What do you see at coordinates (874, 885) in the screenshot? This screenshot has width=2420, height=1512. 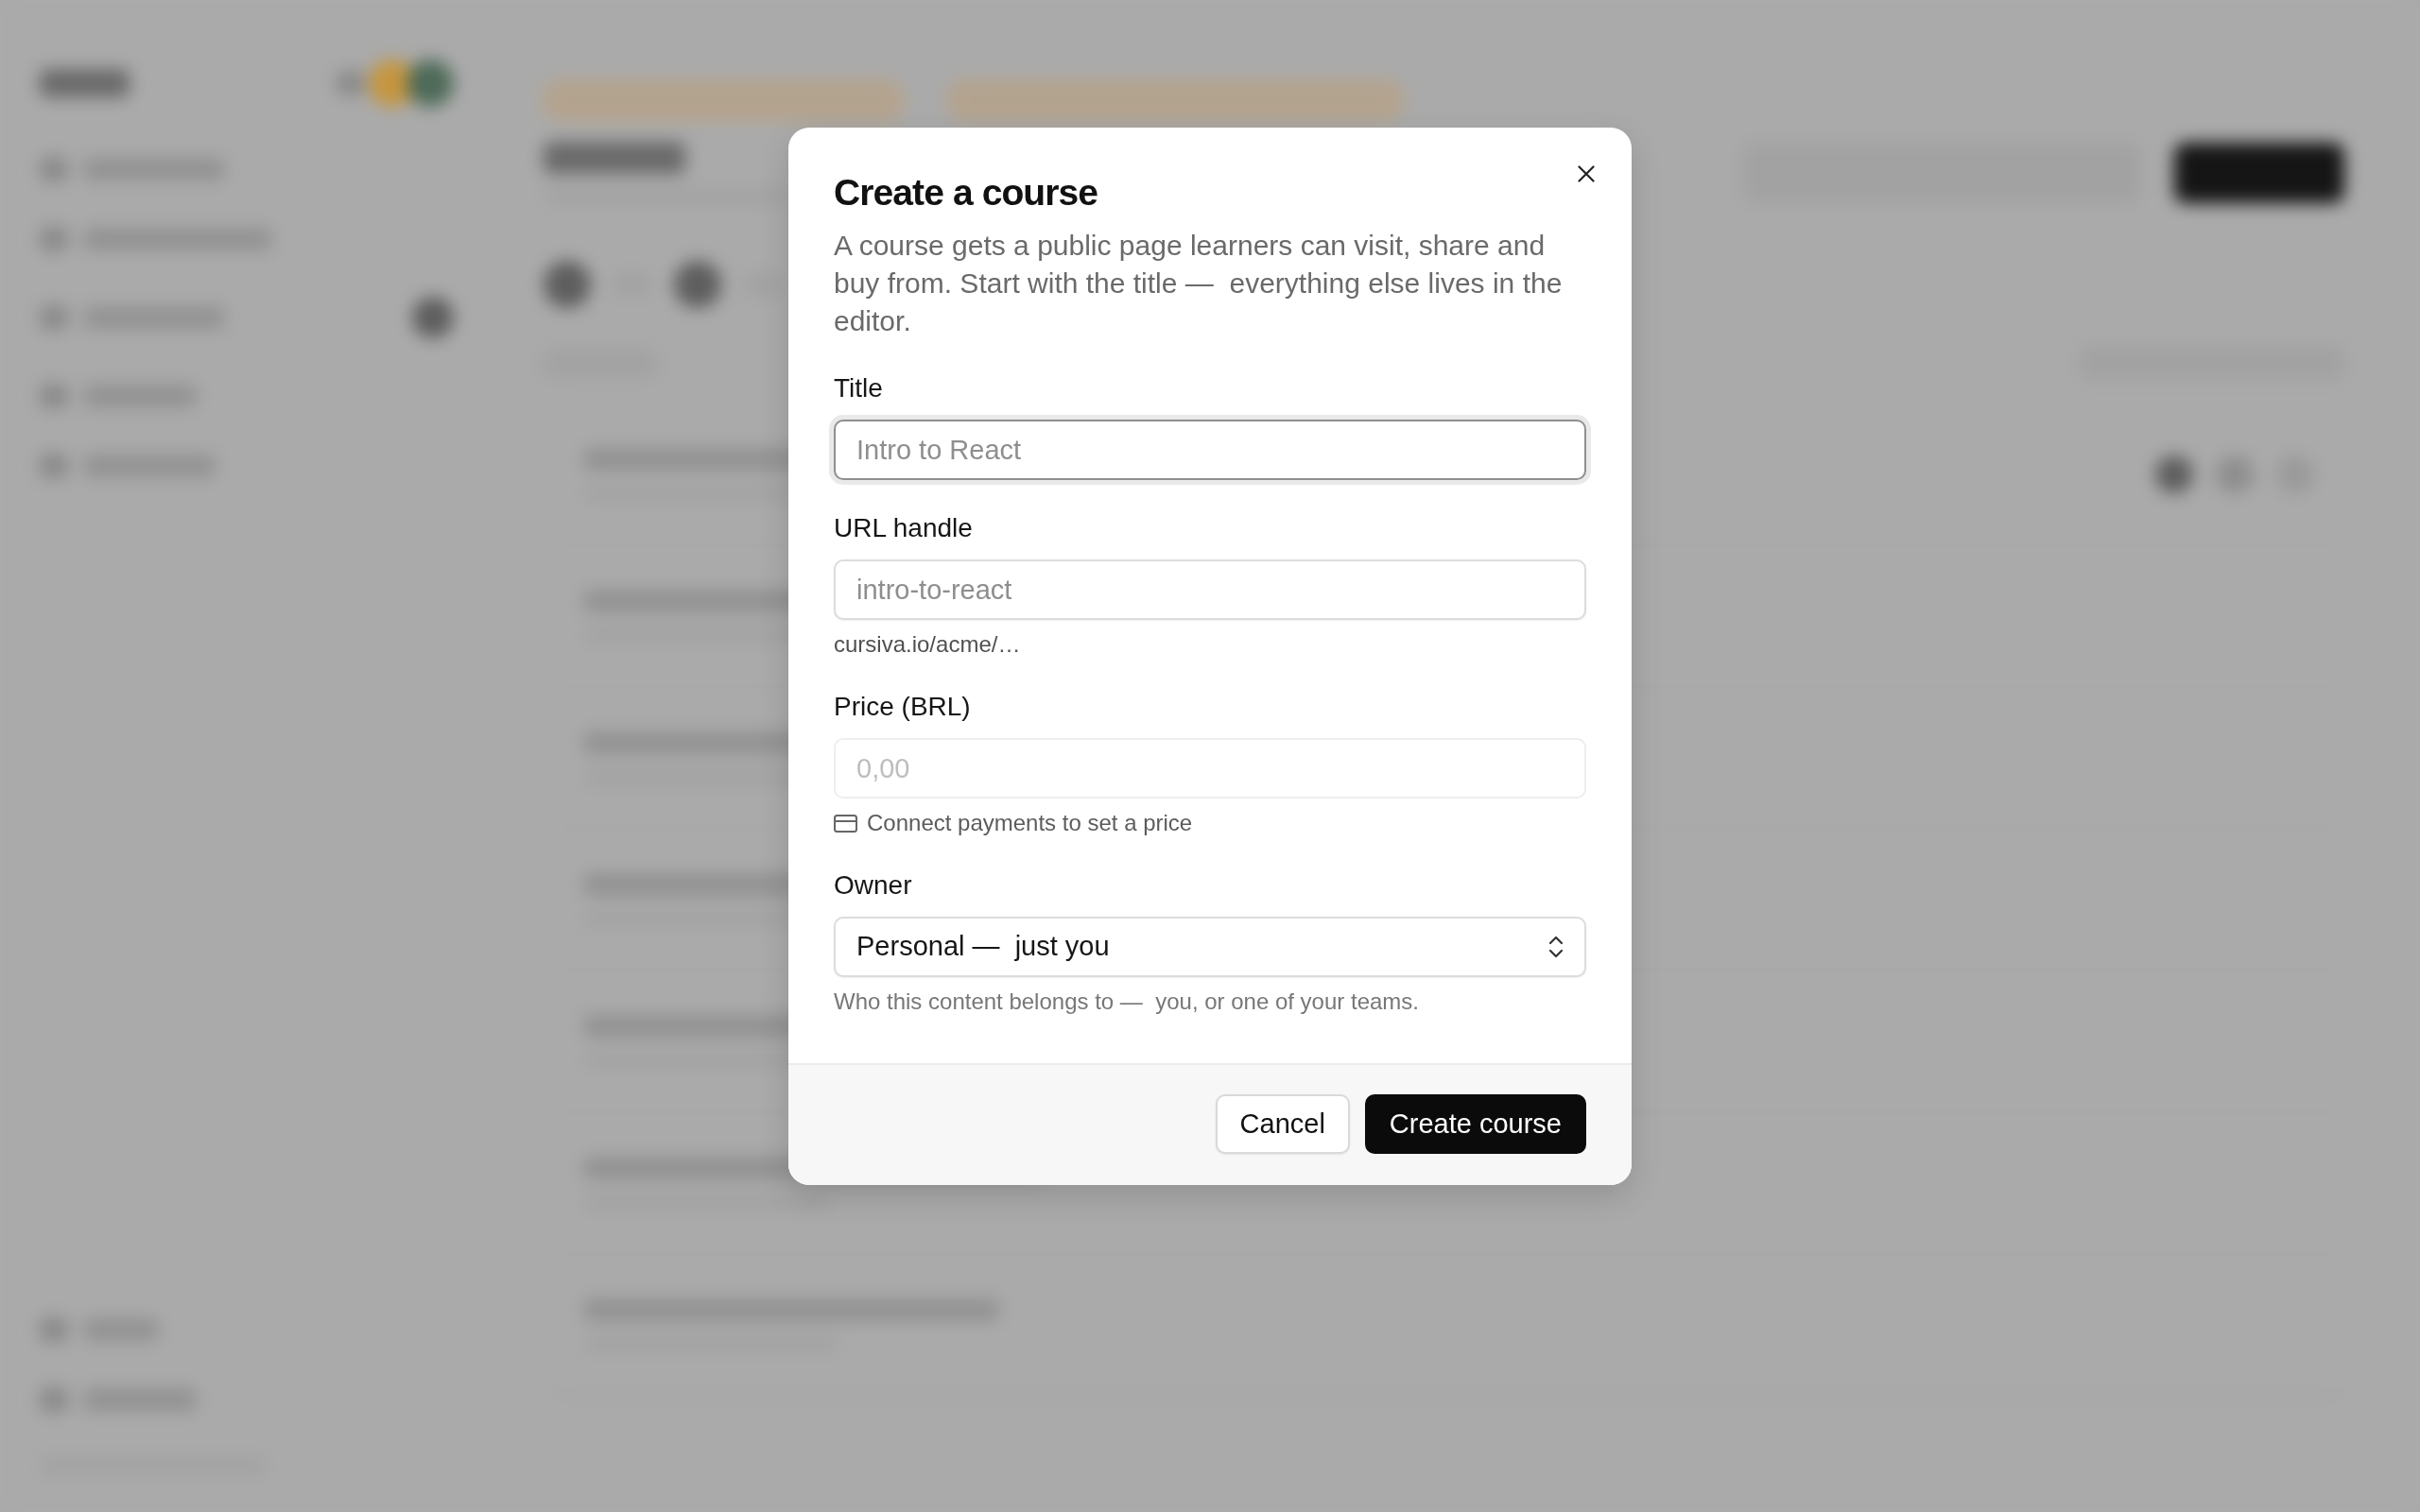 I see `field-label: Owner` at bounding box center [874, 885].